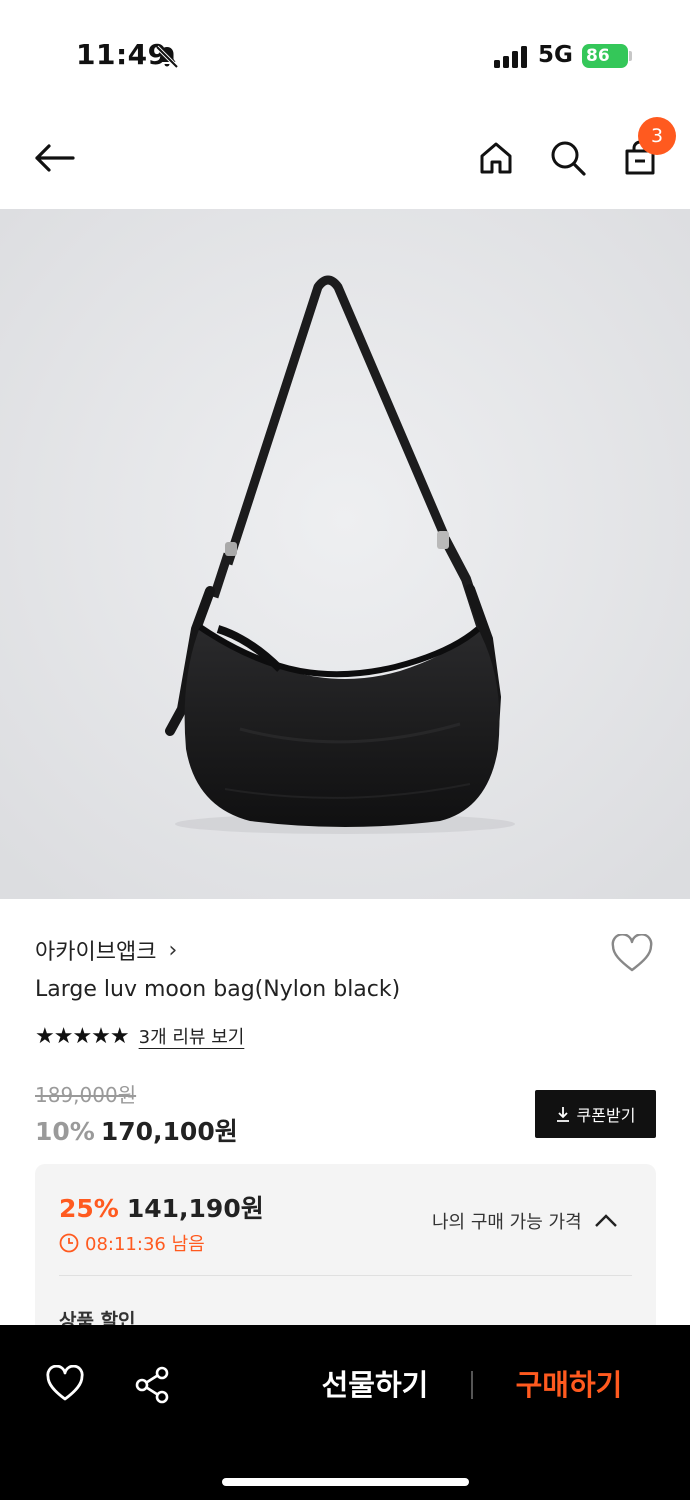 This screenshot has width=690, height=1500. What do you see at coordinates (218, 989) in the screenshot?
I see `product-name: Large luv moon bag(Nylon black)` at bounding box center [218, 989].